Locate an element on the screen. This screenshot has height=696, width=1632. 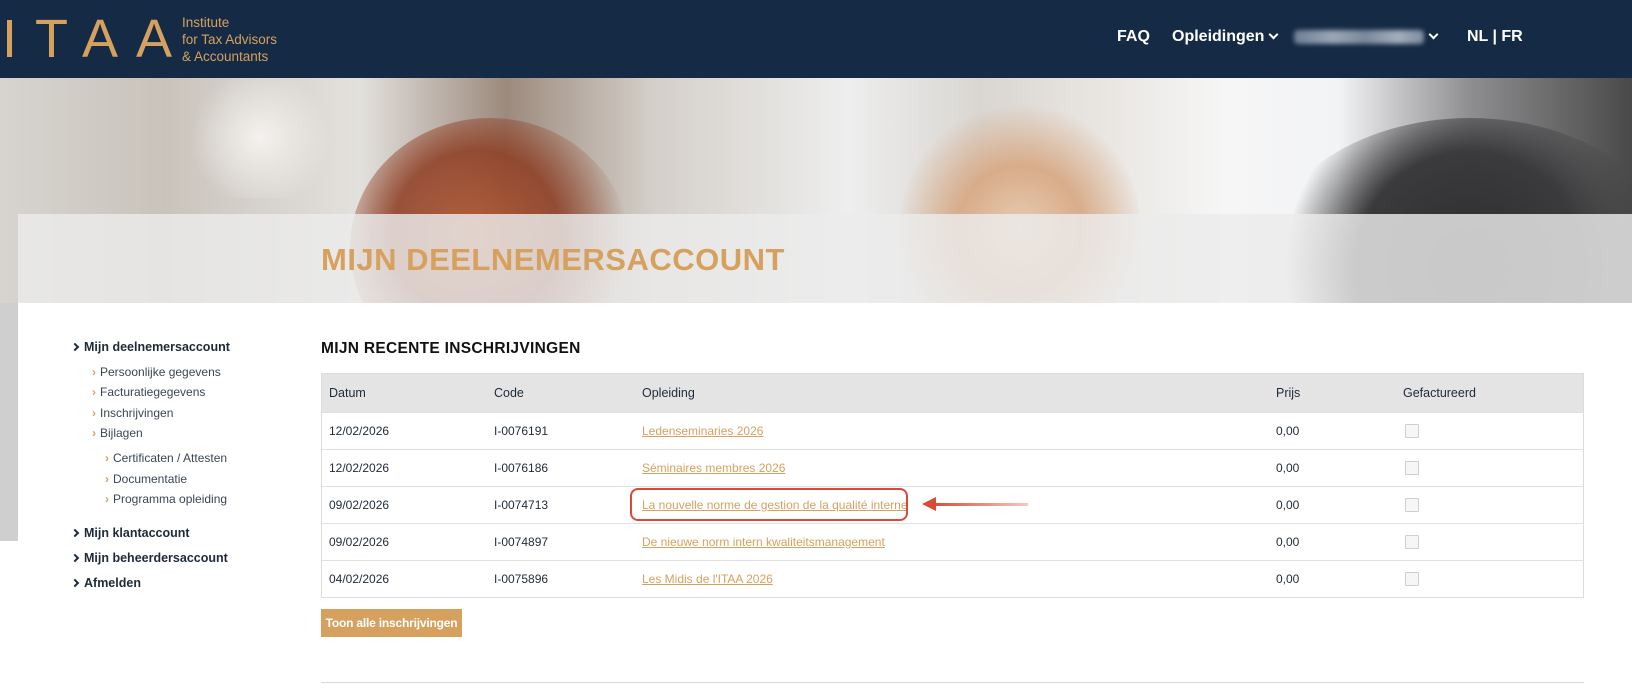
cell-code: I-0074713 is located at coordinates (521, 505).